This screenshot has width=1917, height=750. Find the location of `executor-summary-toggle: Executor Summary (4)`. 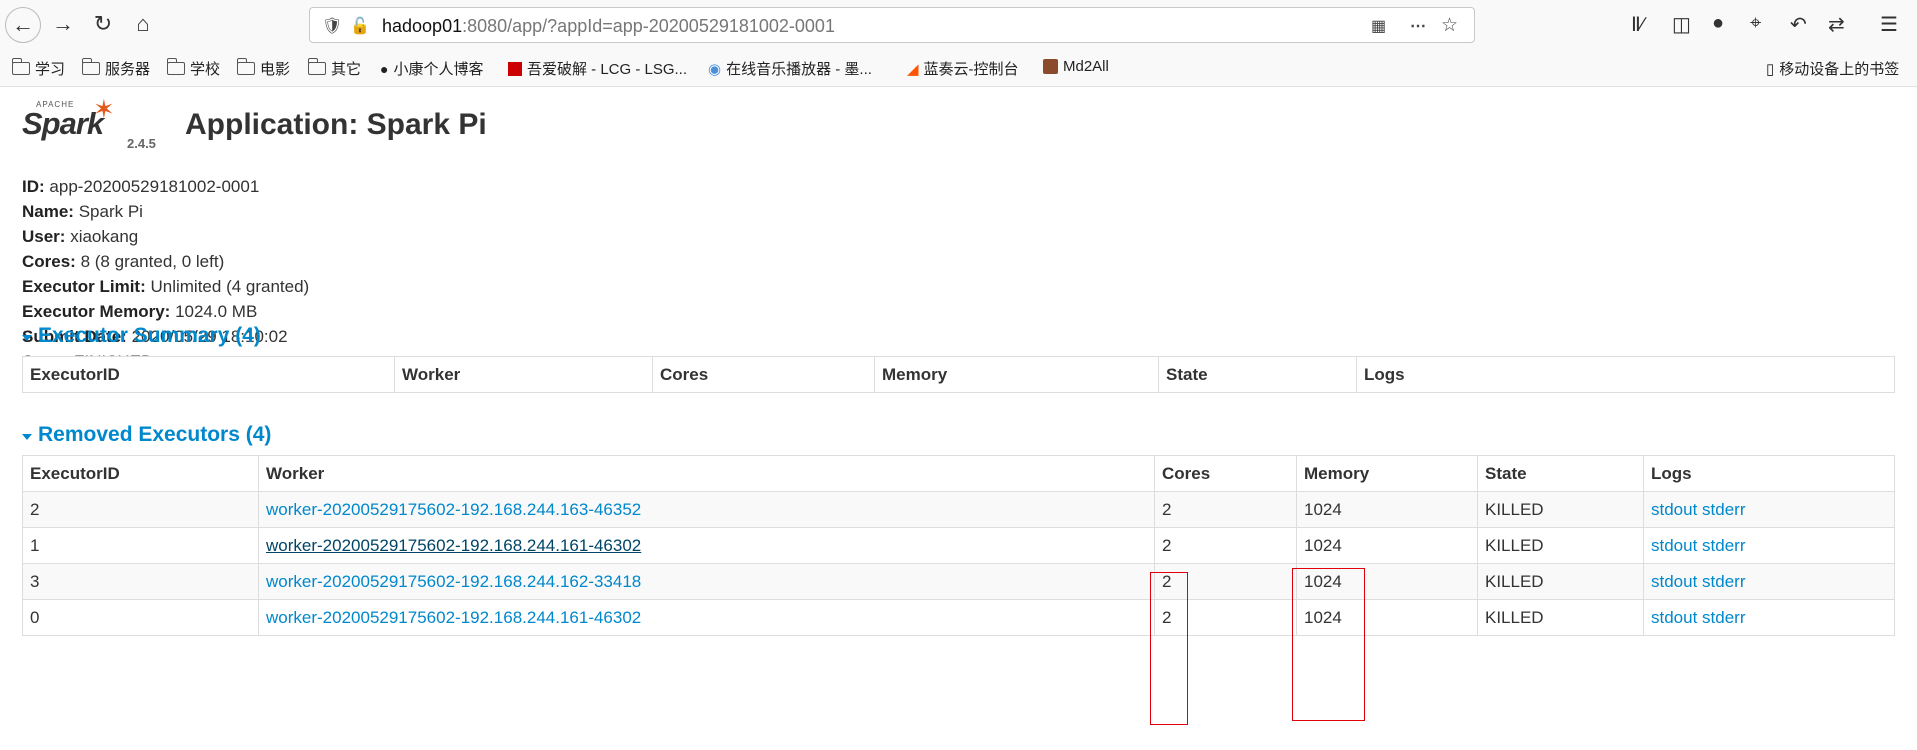

executor-summary-toggle: Executor Summary (4) is located at coordinates (141, 336).